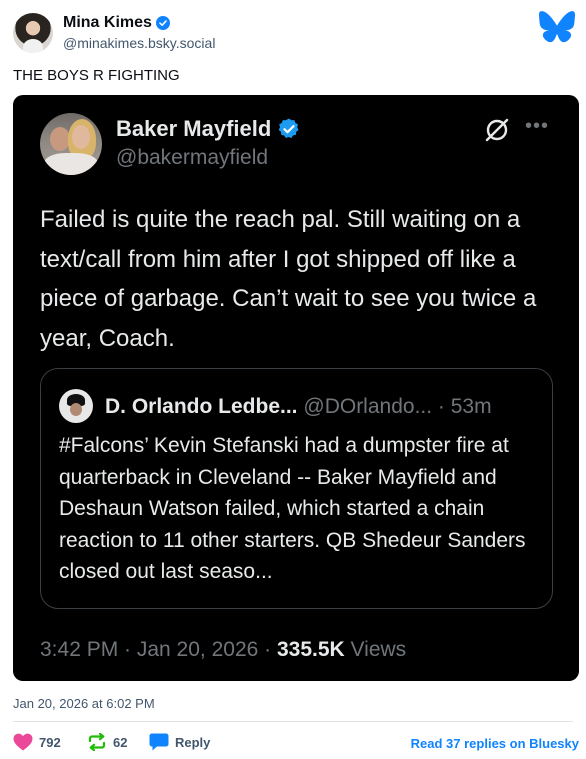 This screenshot has height=759, width=586. What do you see at coordinates (84, 703) in the screenshot?
I see `post-timestamp: Jan 20, 2026 at 6:02 PM` at bounding box center [84, 703].